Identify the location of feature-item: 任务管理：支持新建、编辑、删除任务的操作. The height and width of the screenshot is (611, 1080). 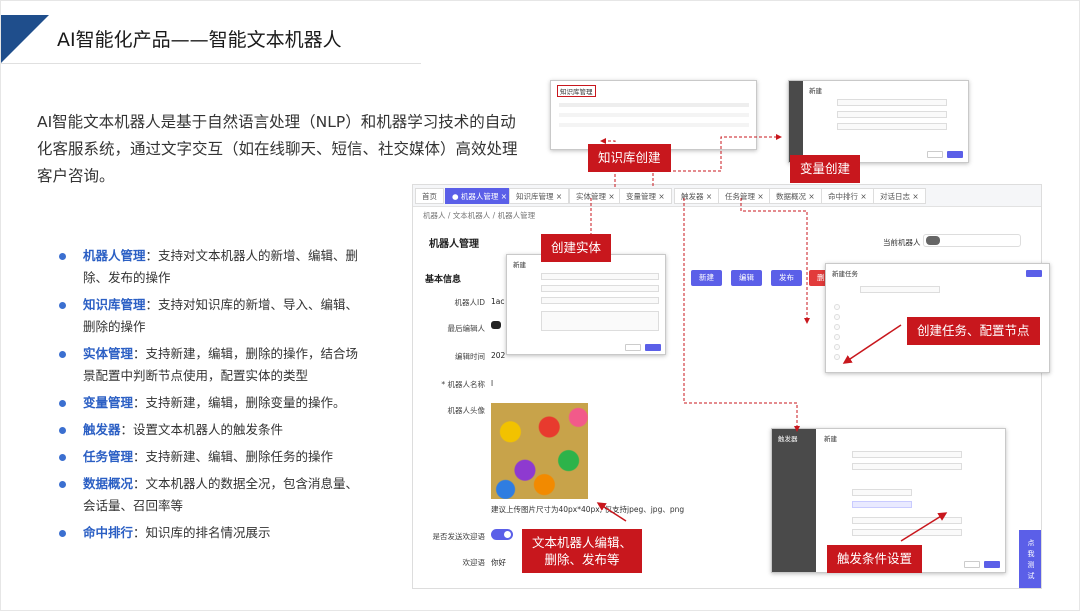
(214, 457).